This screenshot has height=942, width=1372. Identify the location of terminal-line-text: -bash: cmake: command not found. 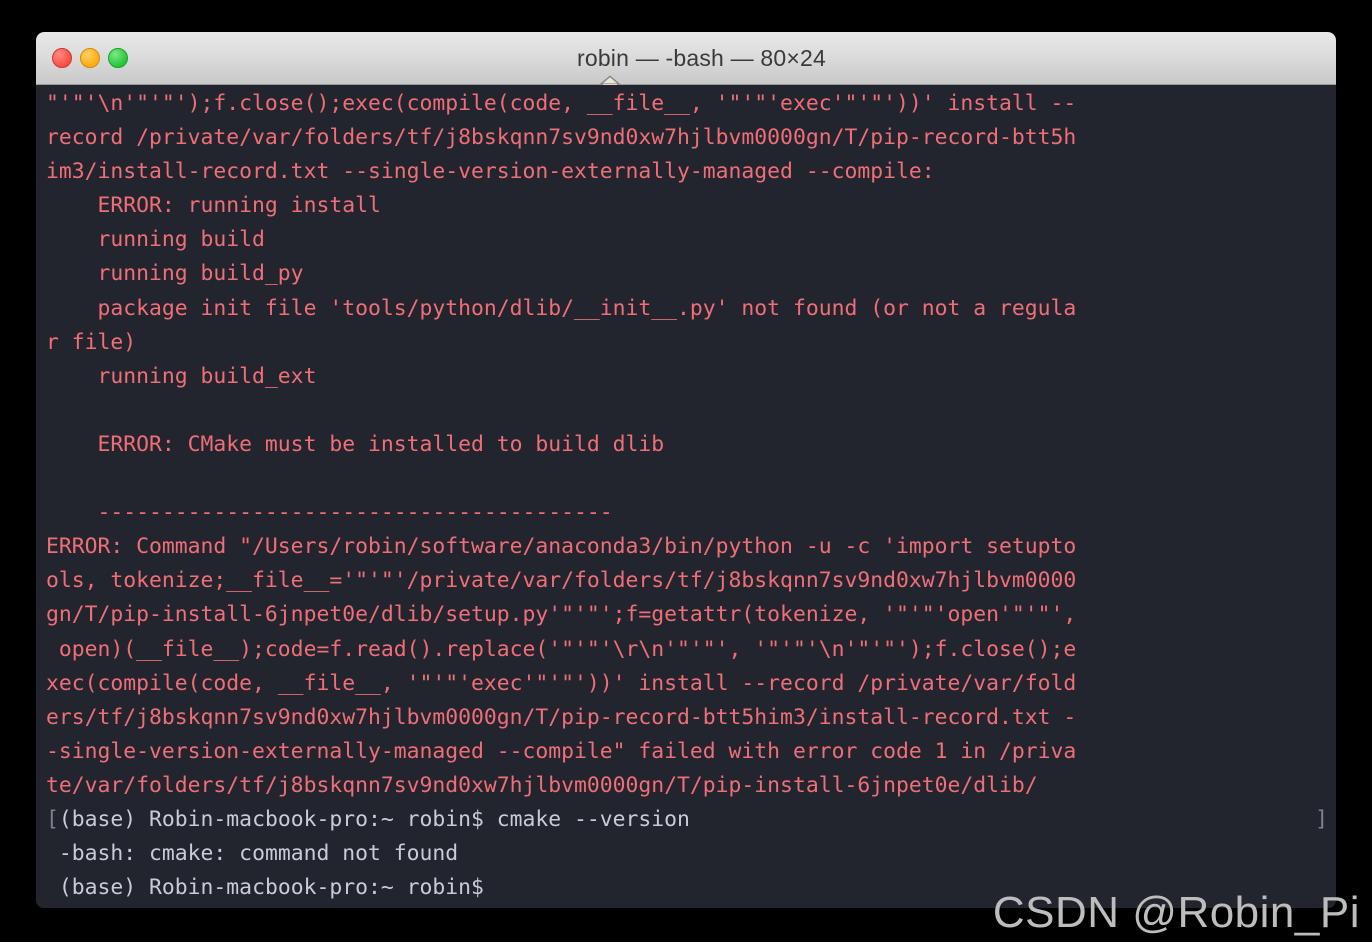
(258, 854).